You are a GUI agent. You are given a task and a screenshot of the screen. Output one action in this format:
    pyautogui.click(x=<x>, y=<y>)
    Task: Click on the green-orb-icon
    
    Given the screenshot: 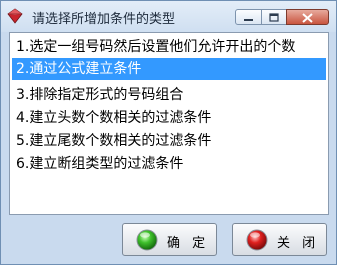 What is the action you would take?
    pyautogui.click(x=147, y=240)
    